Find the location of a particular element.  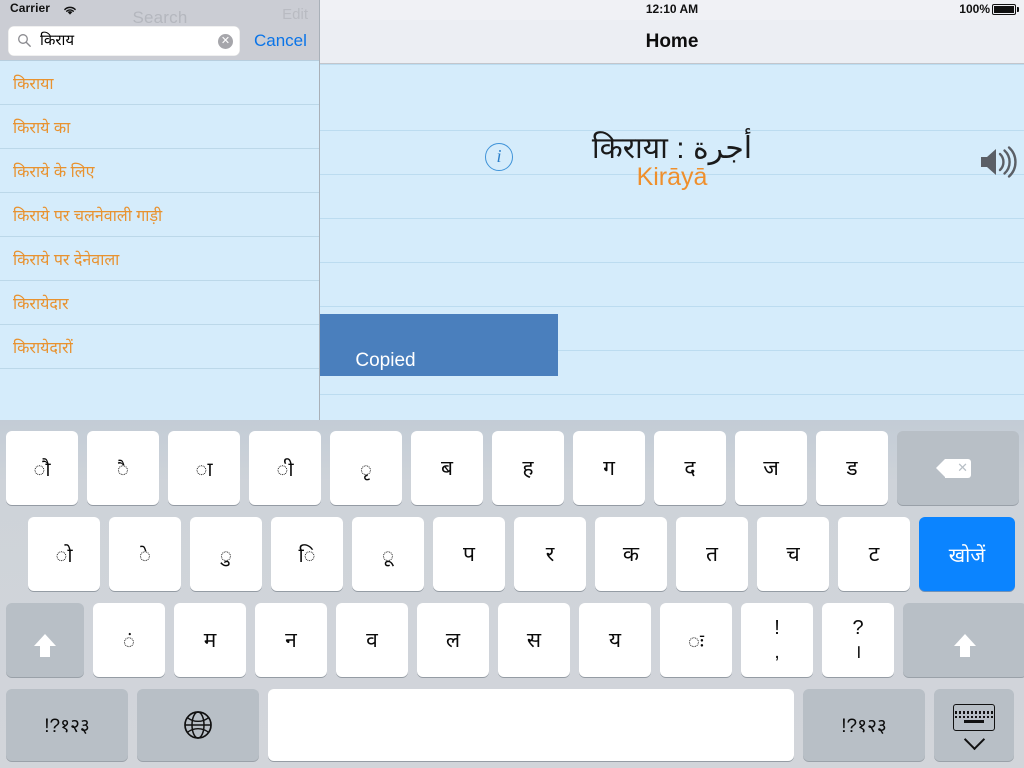

key-label: क is located at coordinates (631, 554).